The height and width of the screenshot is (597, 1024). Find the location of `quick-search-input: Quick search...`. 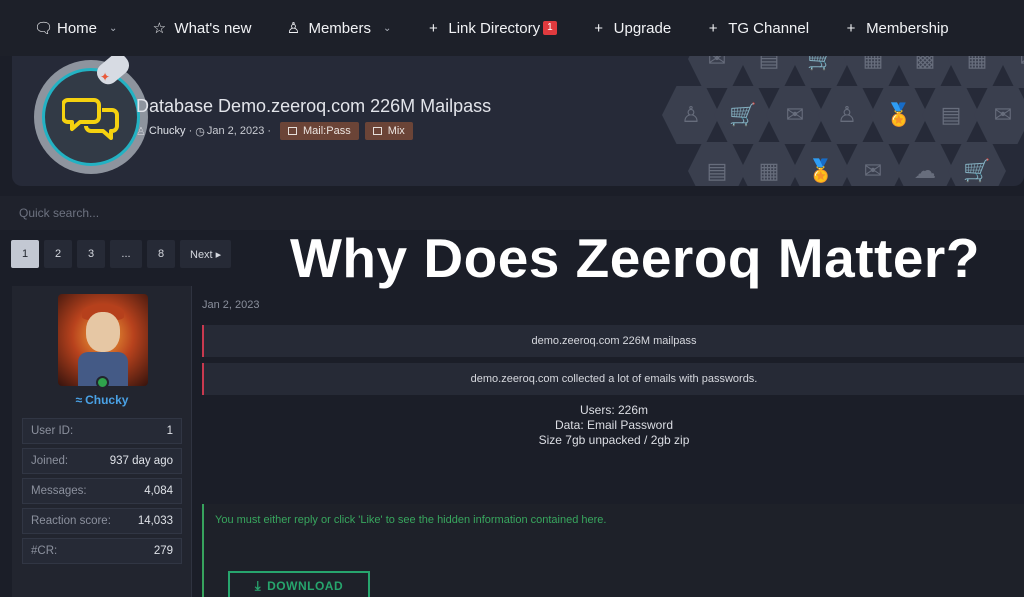

quick-search-input: Quick search... is located at coordinates (512, 213).